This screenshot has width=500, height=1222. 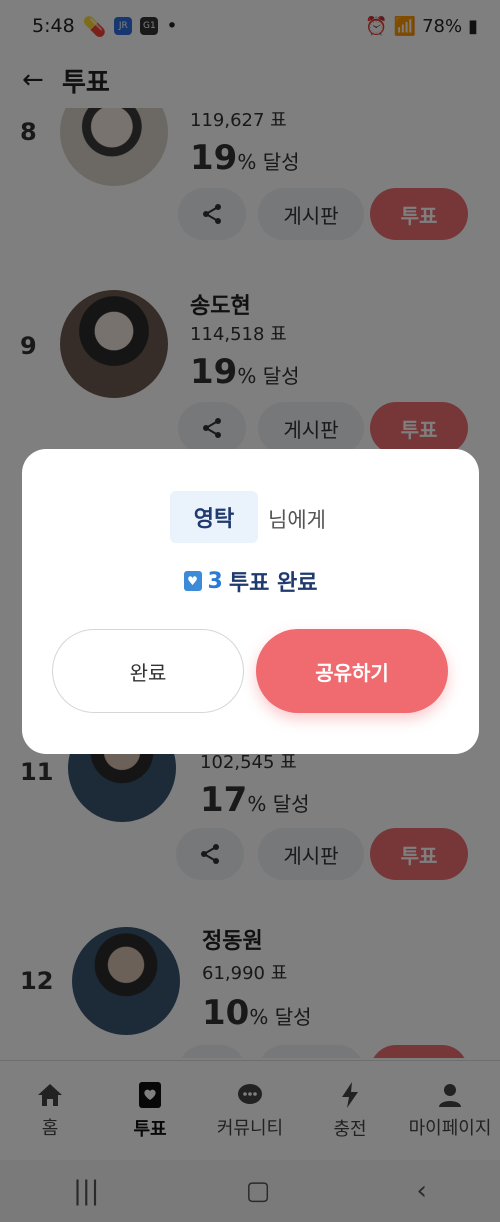 I want to click on recipient-suffix: 님에게, so click(x=297, y=520).